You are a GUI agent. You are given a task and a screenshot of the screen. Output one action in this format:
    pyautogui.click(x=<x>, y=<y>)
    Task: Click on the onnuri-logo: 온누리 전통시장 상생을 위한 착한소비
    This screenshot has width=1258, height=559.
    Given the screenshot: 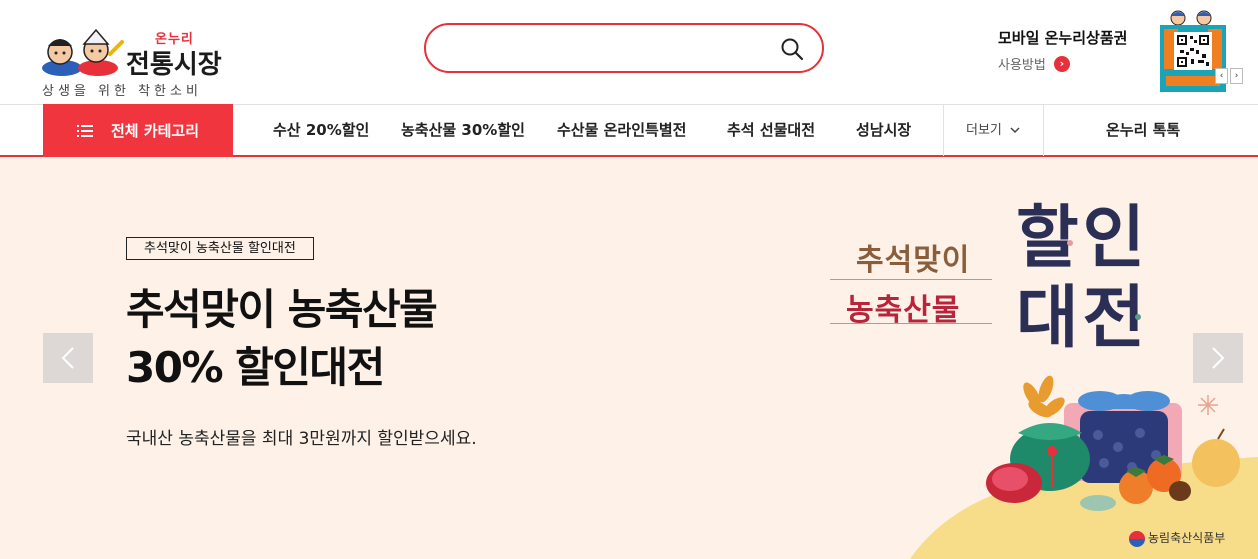 What is the action you would take?
    pyautogui.click(x=135, y=59)
    